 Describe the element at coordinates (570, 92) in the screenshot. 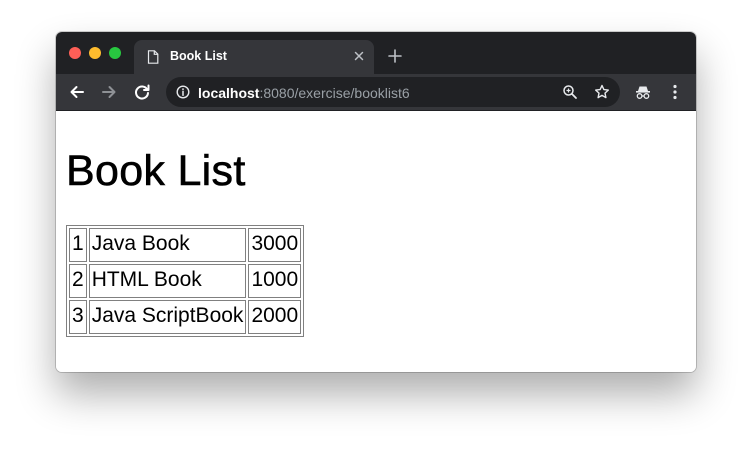

I see `zoom-icon` at that location.